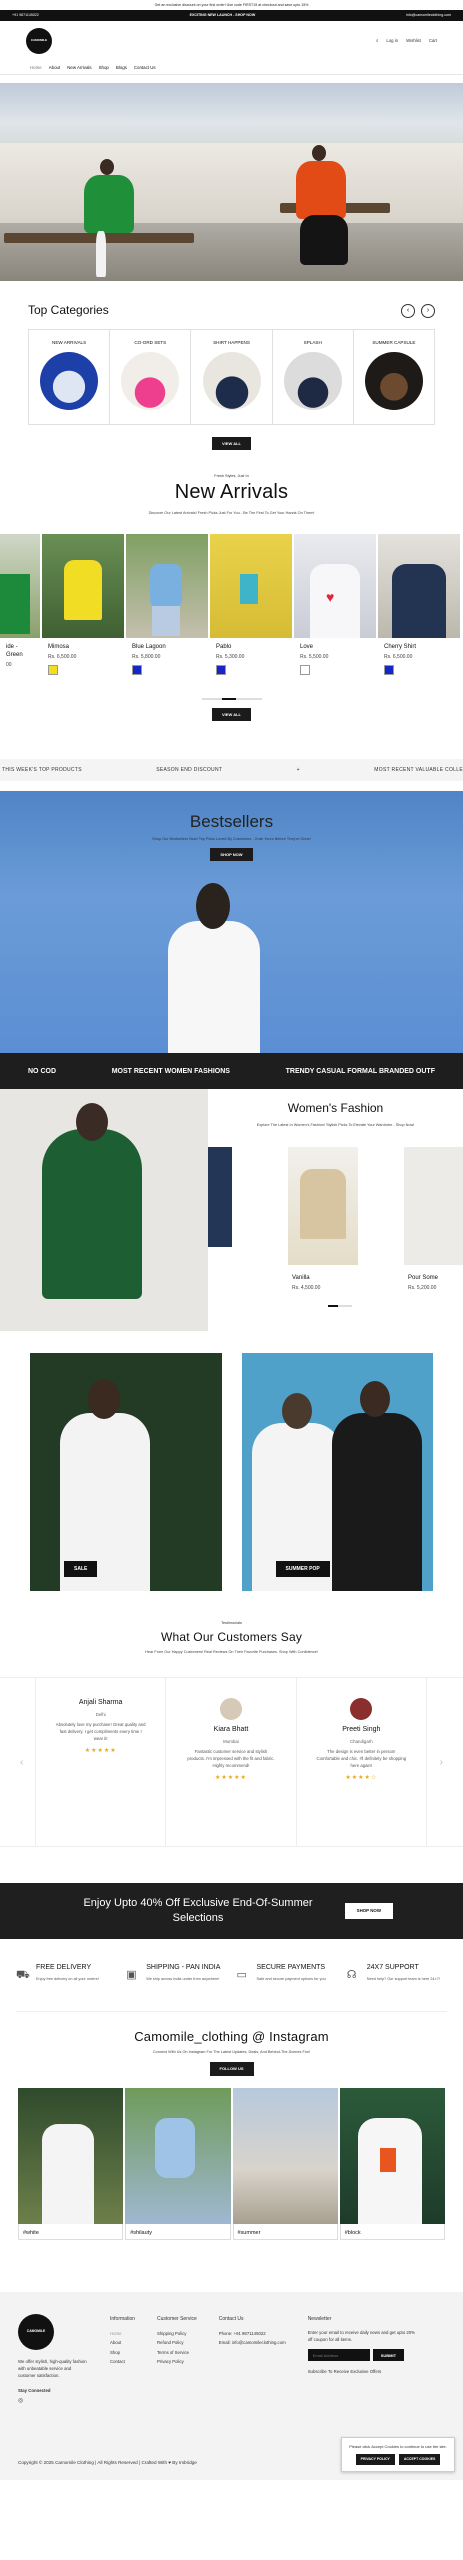  Describe the element at coordinates (285, 2172) in the screenshot. I see `instagram-post: #summer` at that location.